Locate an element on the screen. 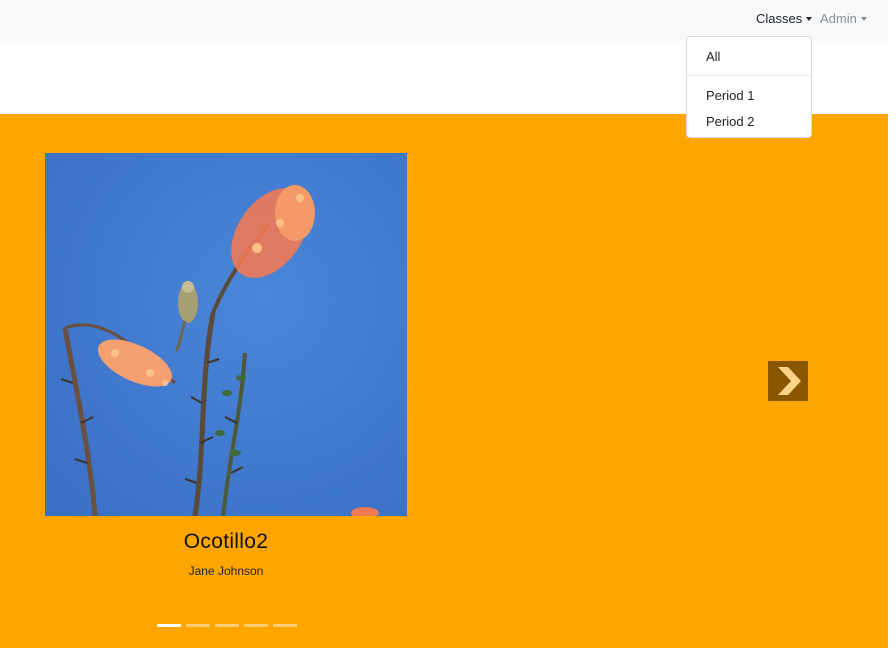 Image resolution: width=896 pixels, height=653 pixels. menu-item-all: All is located at coordinates (713, 57).